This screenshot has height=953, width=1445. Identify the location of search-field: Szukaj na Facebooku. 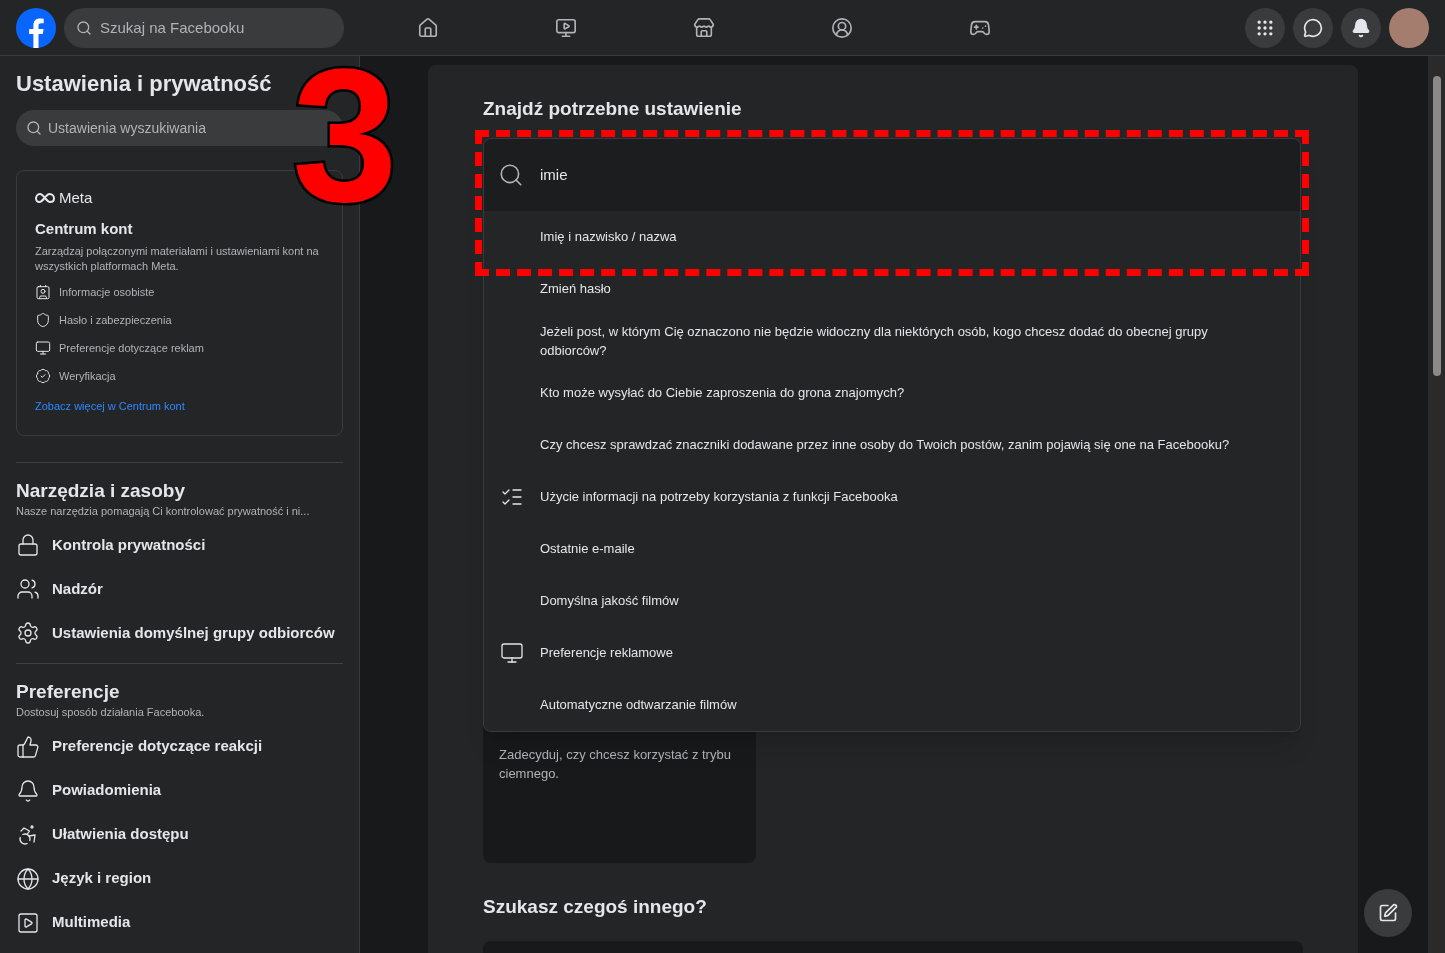
(204, 27).